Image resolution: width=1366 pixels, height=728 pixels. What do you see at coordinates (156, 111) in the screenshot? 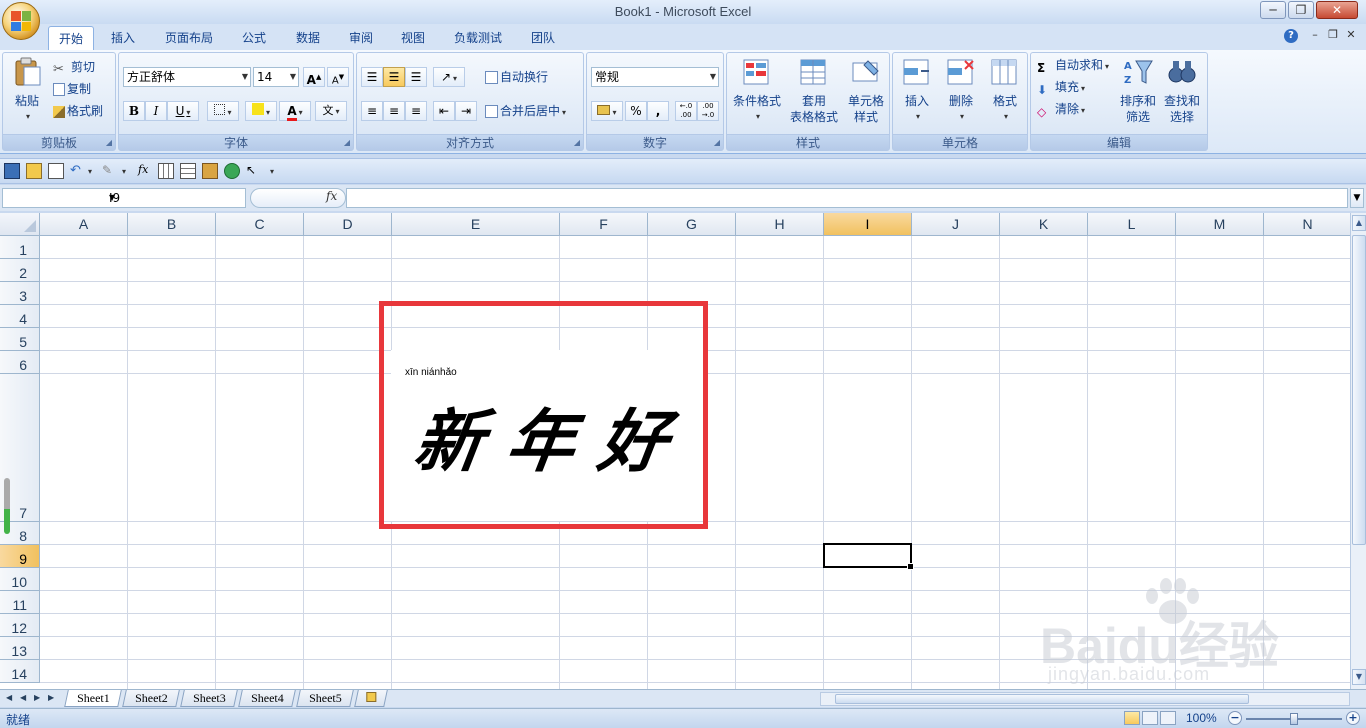
I see `italic-button: I` at bounding box center [156, 111].